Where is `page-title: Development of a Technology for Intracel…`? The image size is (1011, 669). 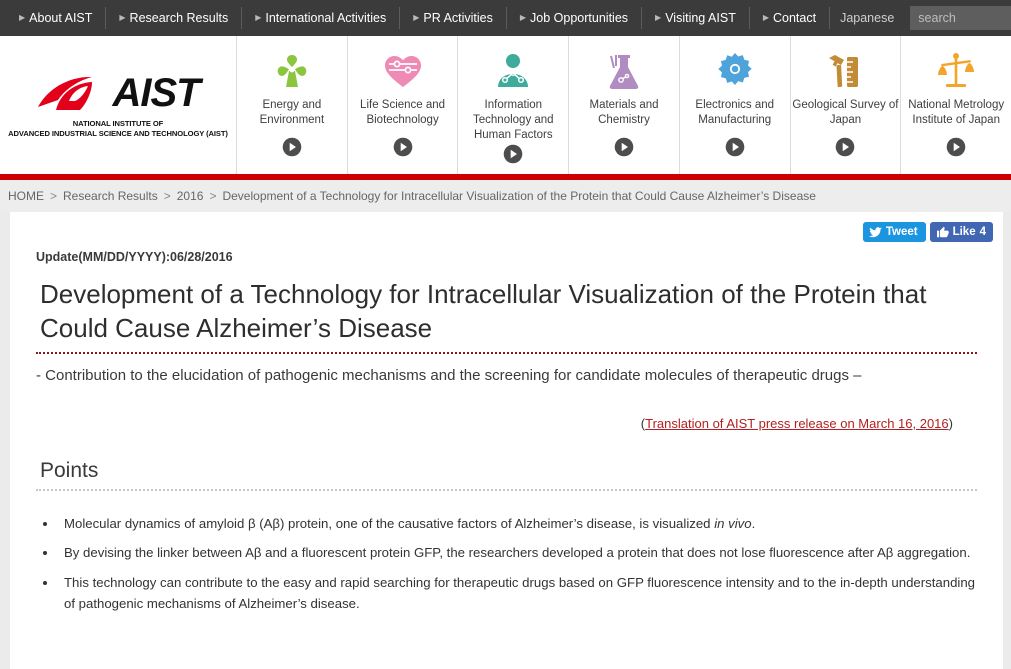 page-title: Development of a Technology for Intracel… is located at coordinates (506, 316).